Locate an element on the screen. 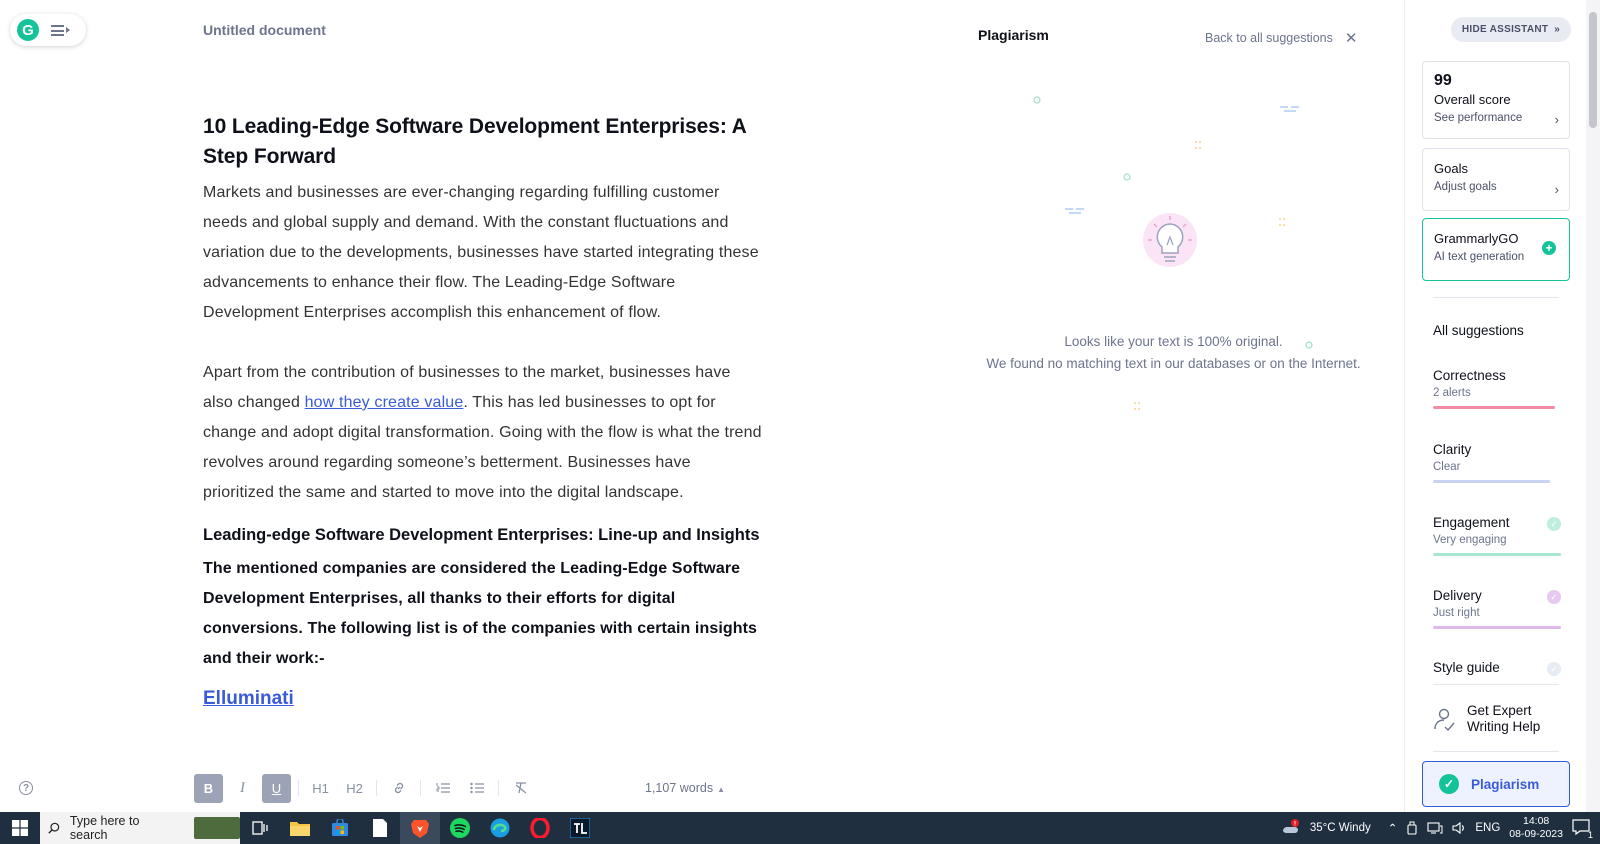  close-icon: ✕ is located at coordinates (1351, 38).